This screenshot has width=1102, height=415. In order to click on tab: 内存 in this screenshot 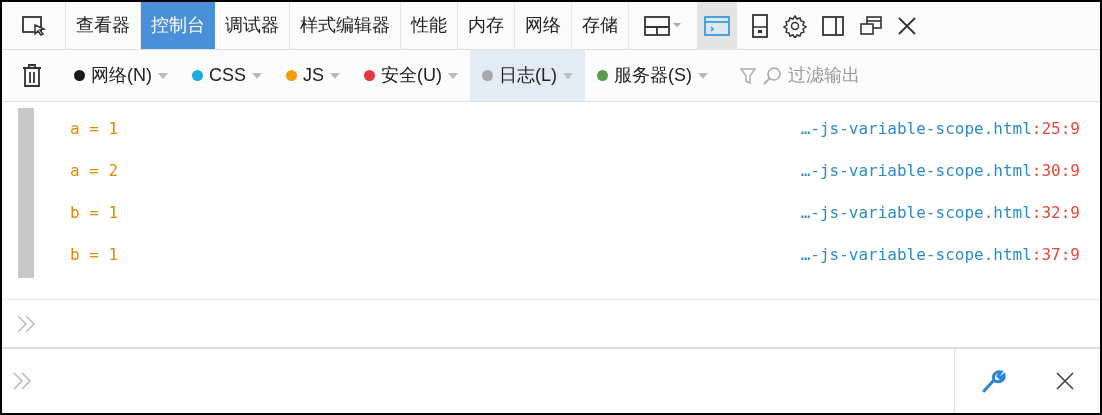, I will do `click(486, 25)`.